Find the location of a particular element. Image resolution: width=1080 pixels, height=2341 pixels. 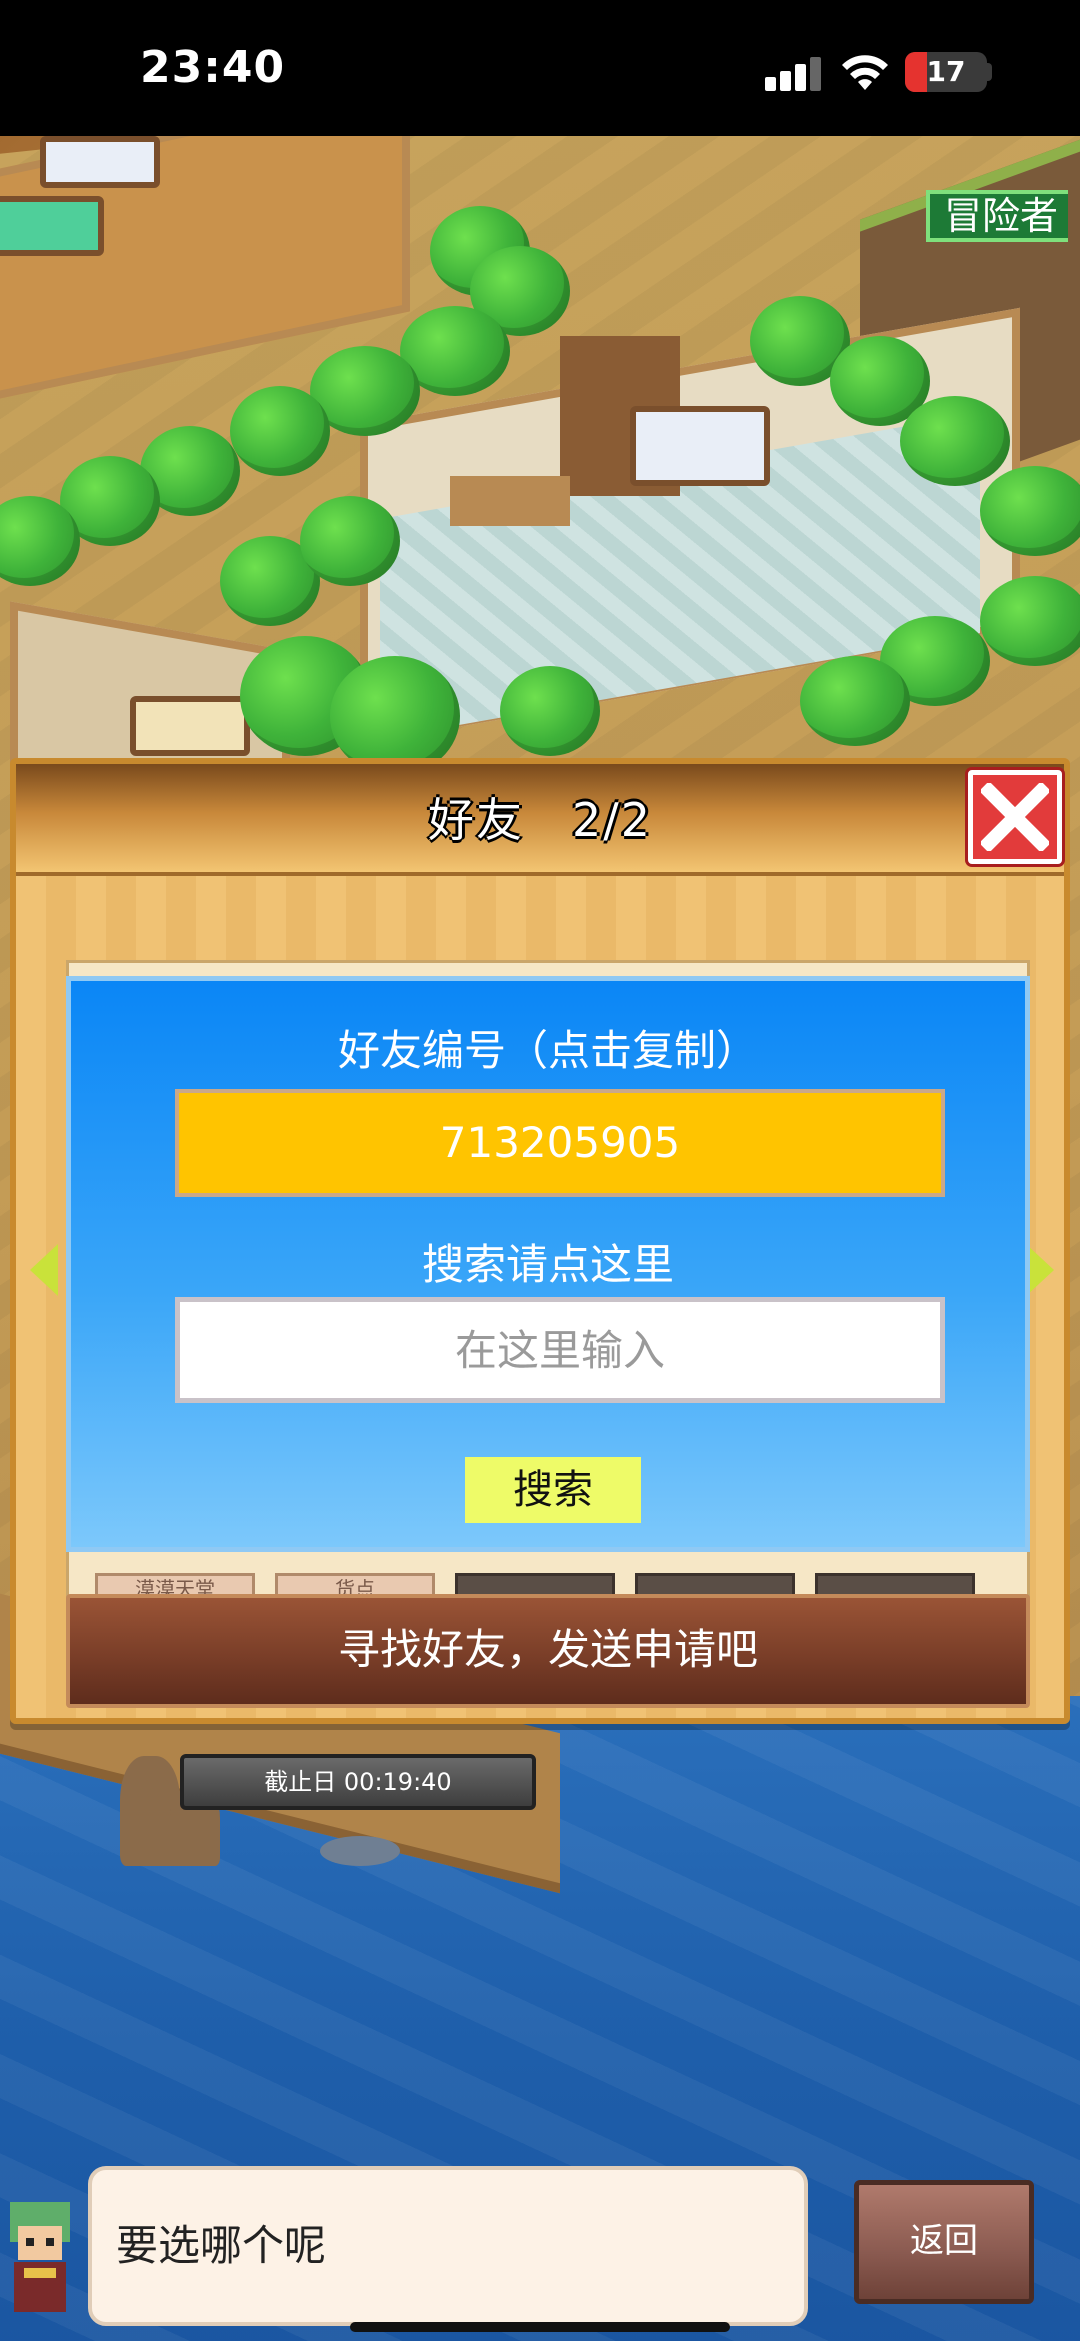

prev-page-arrow is located at coordinates (44, 1270).